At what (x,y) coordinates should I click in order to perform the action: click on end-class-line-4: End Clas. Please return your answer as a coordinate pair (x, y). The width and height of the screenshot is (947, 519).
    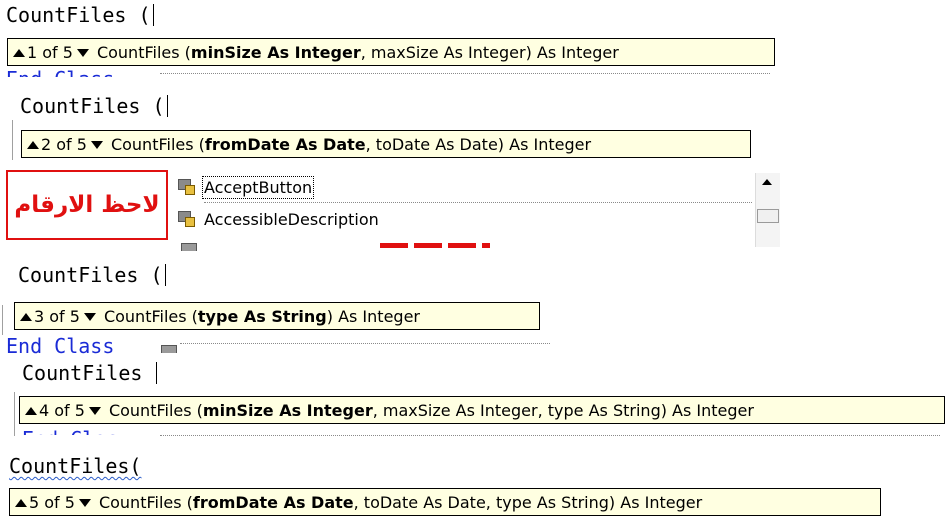
    Looking at the image, I should click on (70, 431).